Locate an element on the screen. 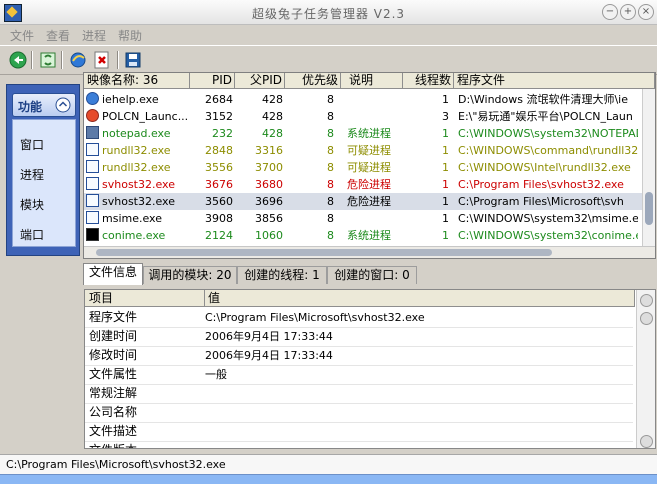  menu-file: 文件 is located at coordinates (22, 35).